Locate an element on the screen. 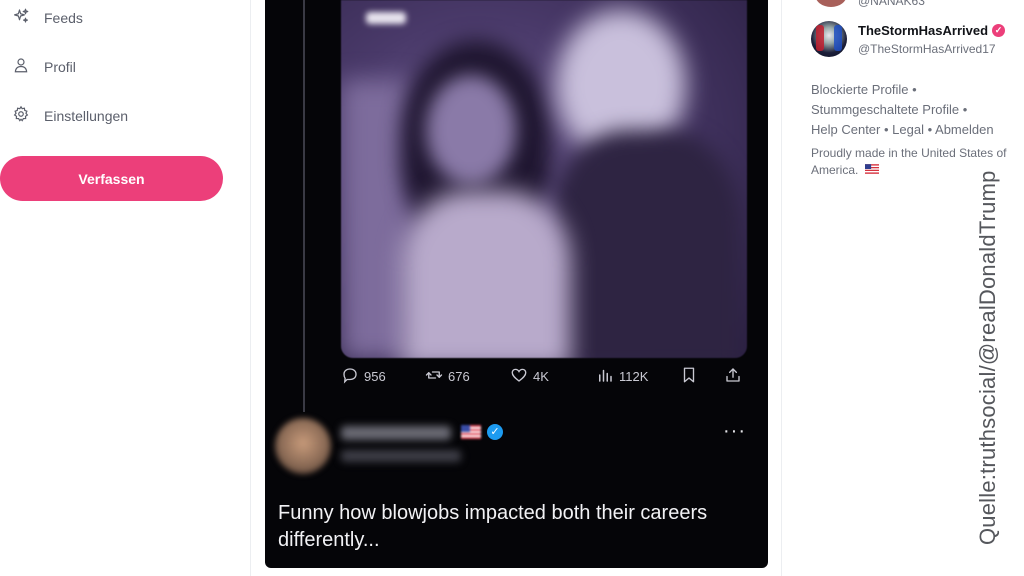  verified-badge-icon: ✓ is located at coordinates (999, 30).